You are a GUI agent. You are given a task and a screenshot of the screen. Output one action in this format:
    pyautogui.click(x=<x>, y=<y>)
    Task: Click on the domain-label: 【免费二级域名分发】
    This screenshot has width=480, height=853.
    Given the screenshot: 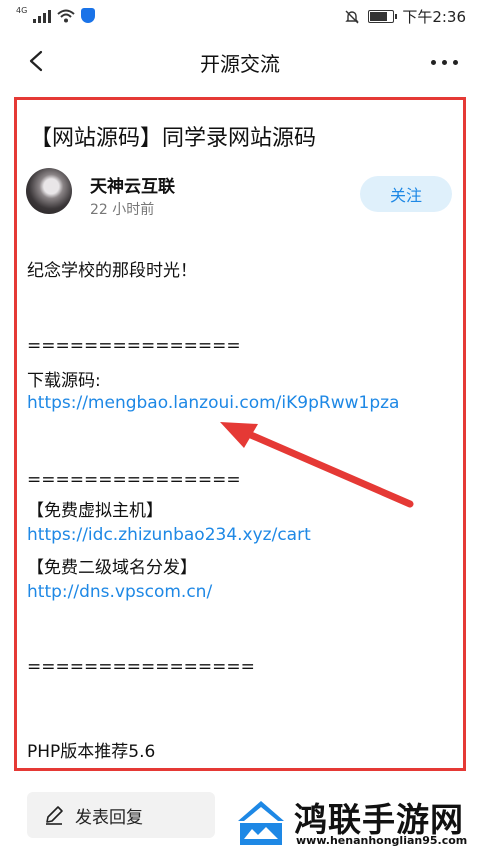 What is the action you would take?
    pyautogui.click(x=112, y=568)
    